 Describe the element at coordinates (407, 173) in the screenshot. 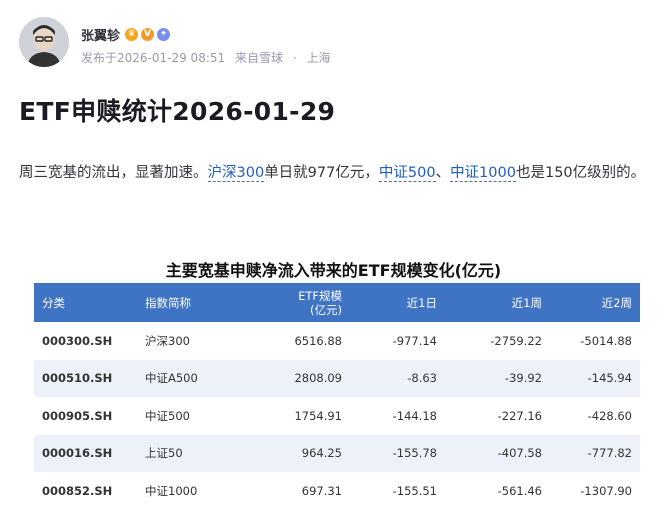

I see `index-link-zz500: 中证500` at that location.